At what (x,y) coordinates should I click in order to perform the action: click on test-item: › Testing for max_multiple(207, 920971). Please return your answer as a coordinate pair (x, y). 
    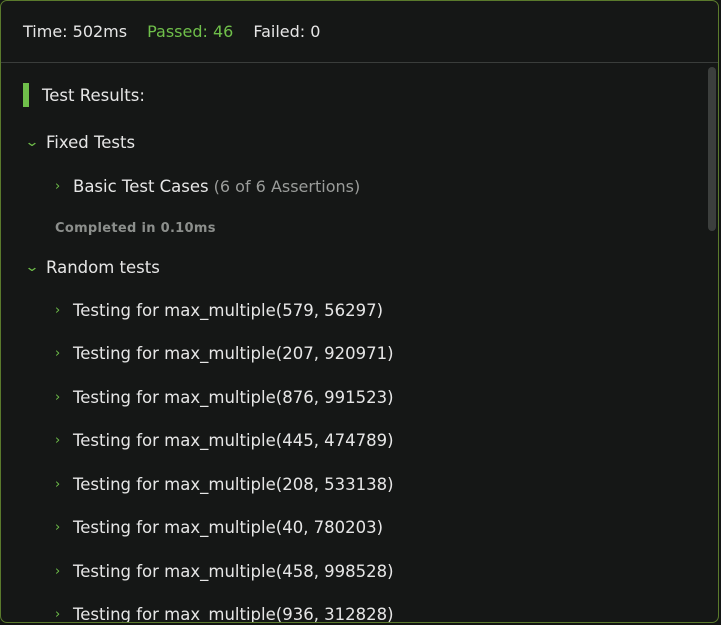
    Looking at the image, I should click on (224, 353).